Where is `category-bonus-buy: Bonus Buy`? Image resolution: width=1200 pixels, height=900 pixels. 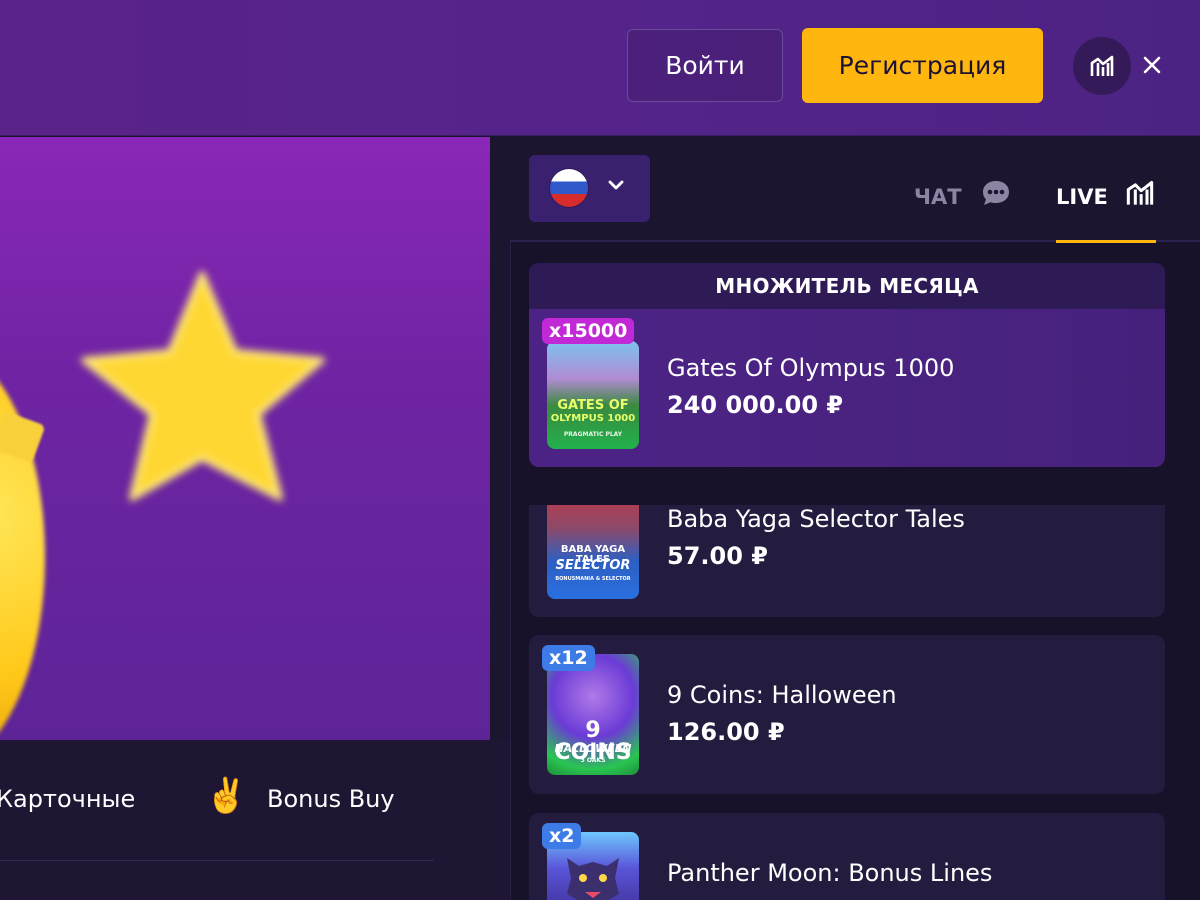 category-bonus-buy: Bonus Buy is located at coordinates (331, 799).